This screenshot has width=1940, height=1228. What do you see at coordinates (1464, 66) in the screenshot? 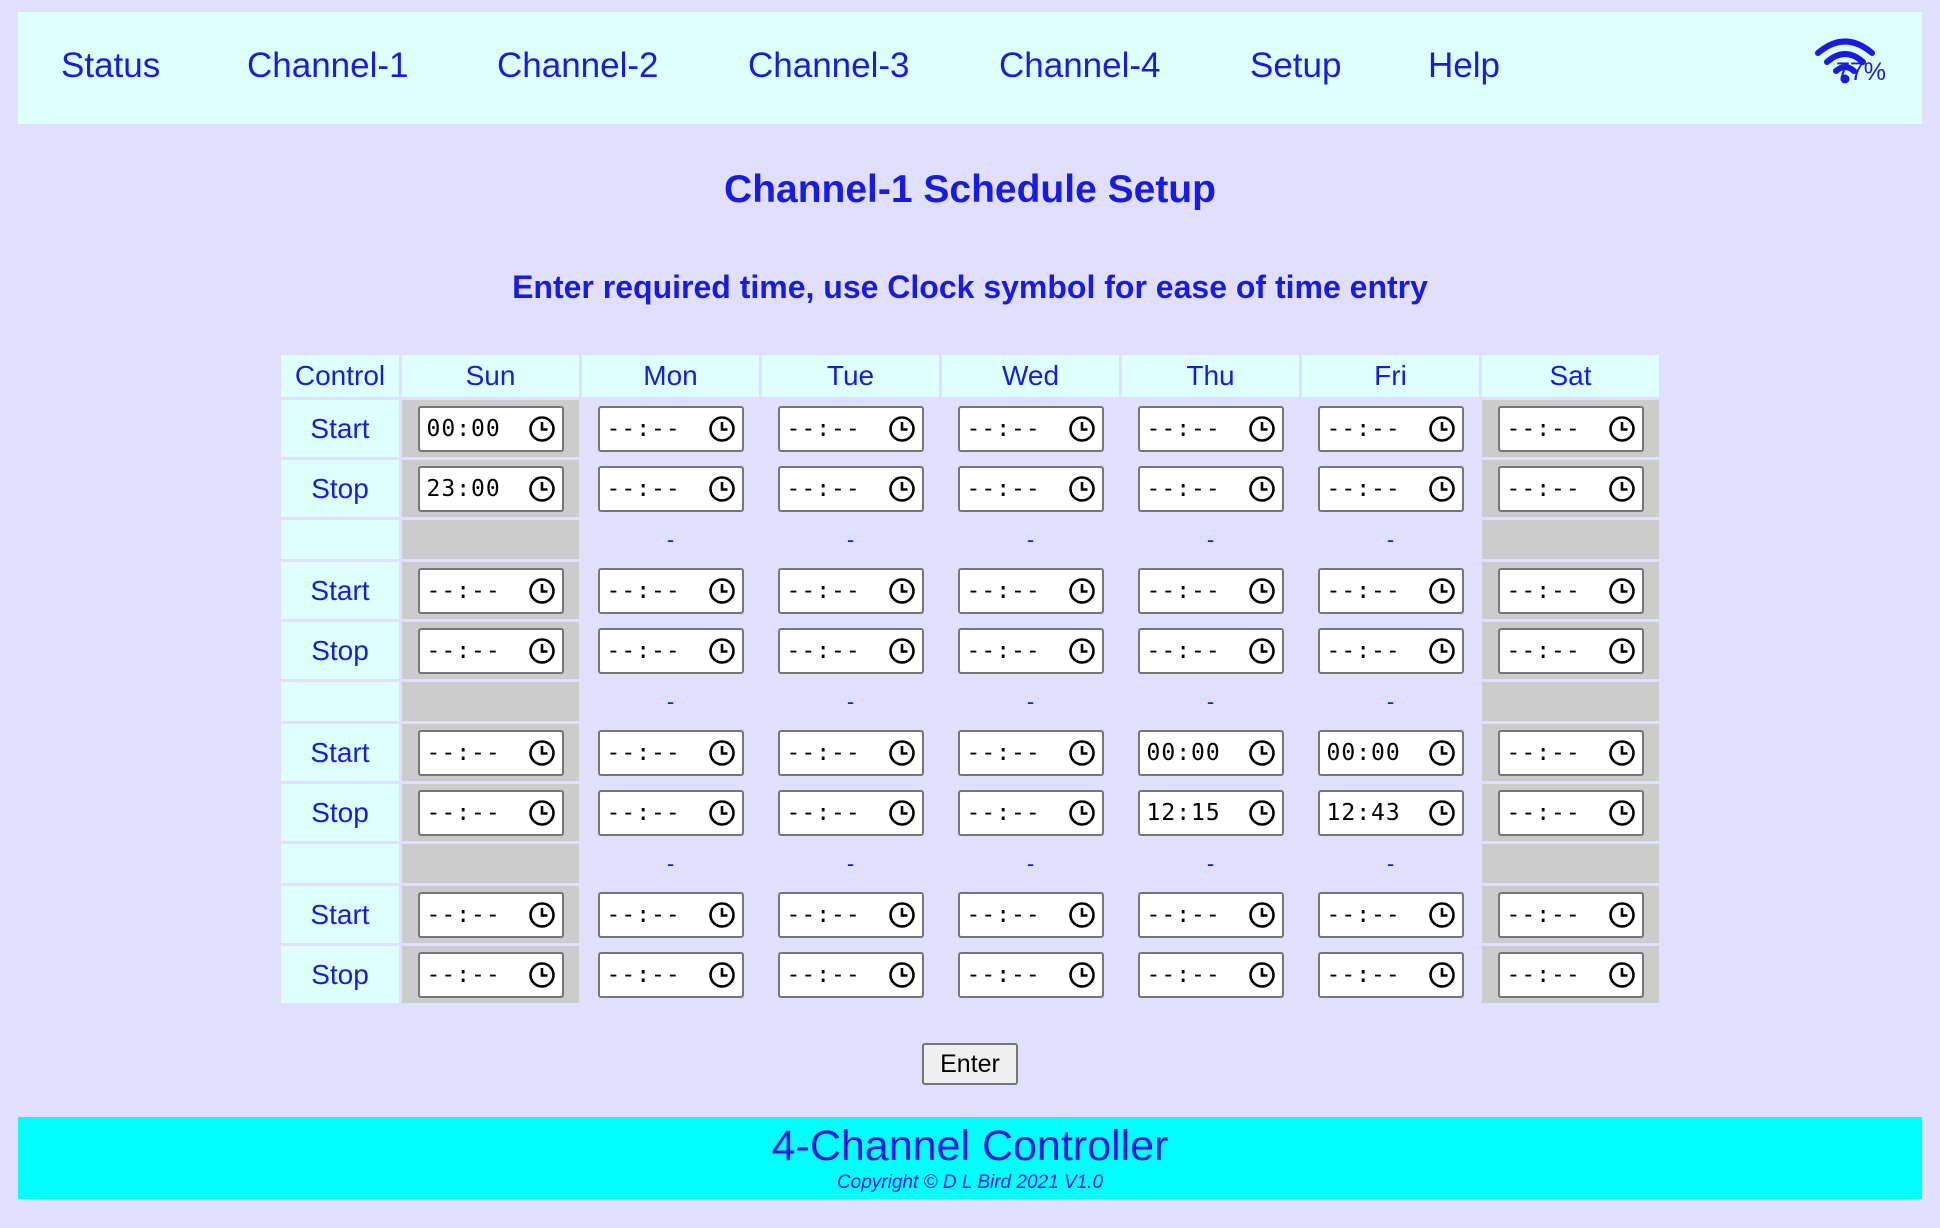
I see `nav-help: Help` at bounding box center [1464, 66].